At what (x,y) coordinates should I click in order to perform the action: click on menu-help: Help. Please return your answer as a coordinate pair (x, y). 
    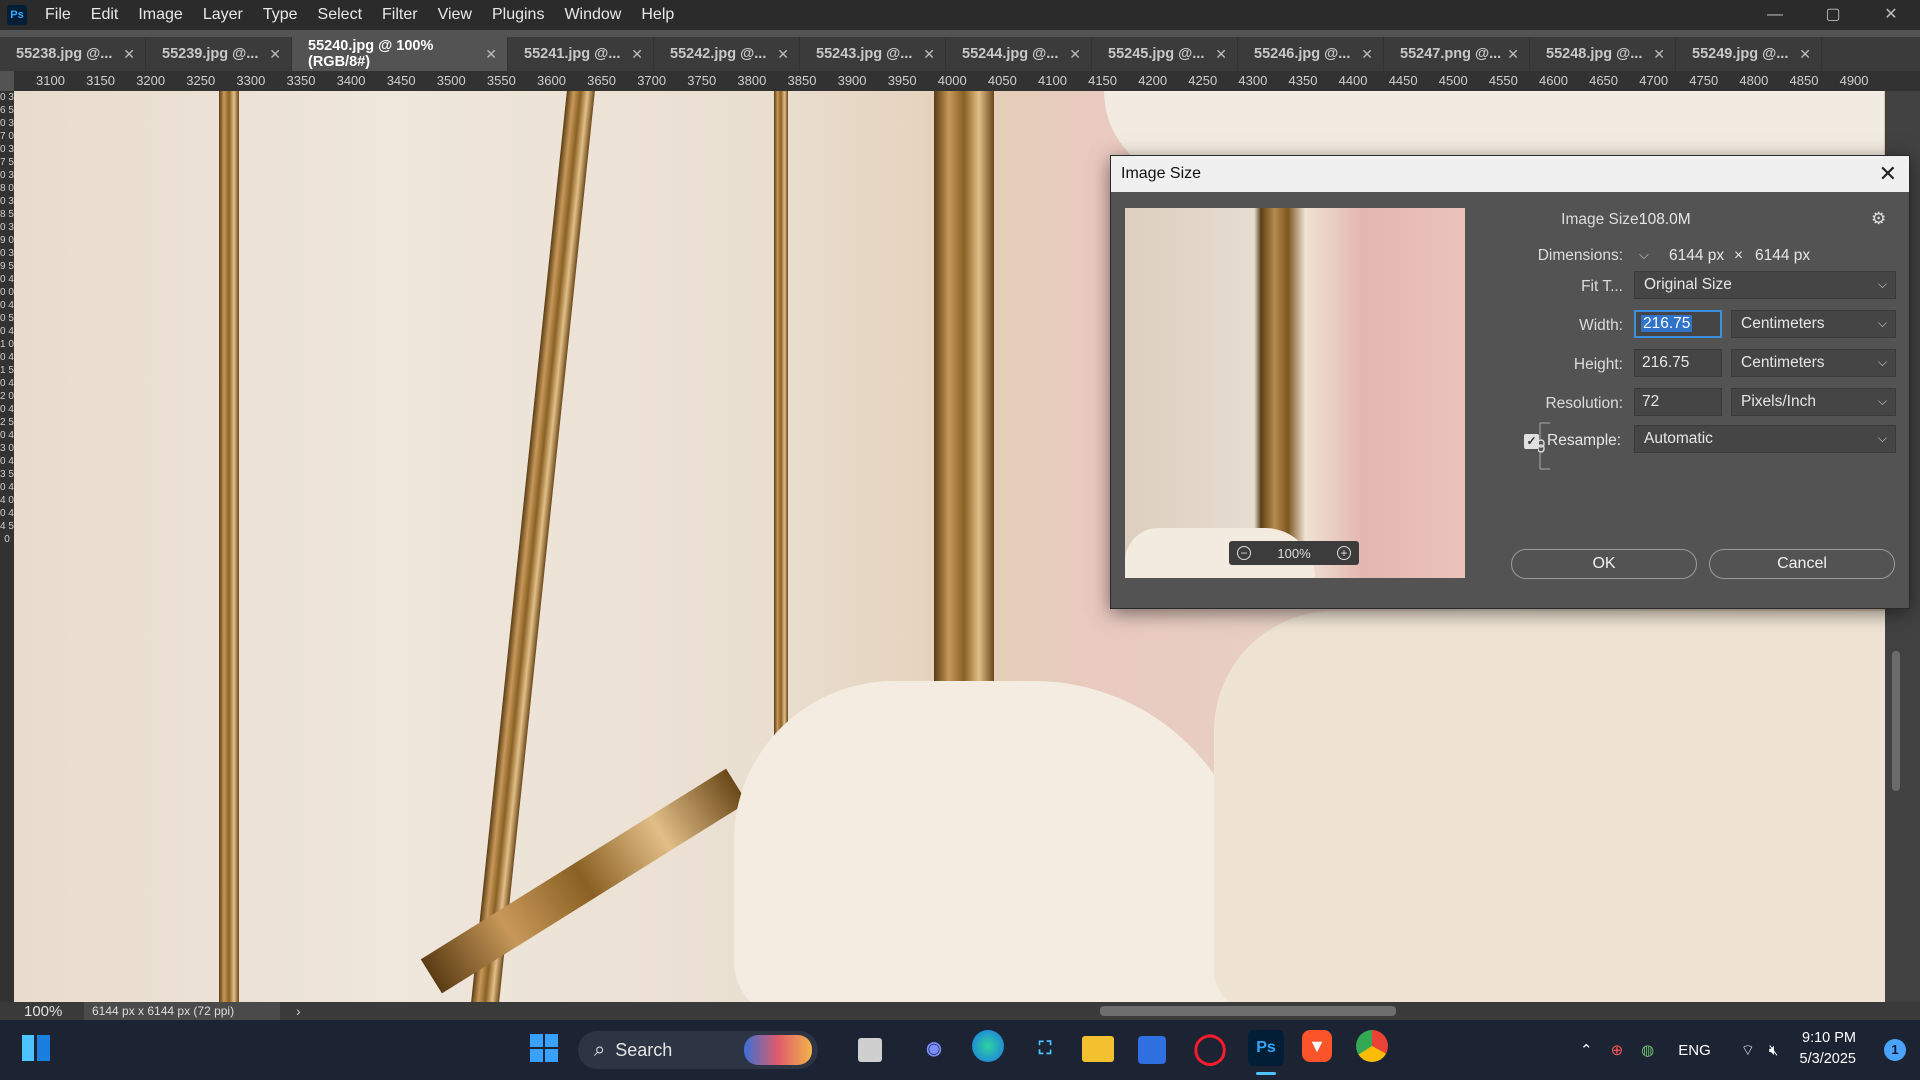
    Looking at the image, I should click on (657, 15).